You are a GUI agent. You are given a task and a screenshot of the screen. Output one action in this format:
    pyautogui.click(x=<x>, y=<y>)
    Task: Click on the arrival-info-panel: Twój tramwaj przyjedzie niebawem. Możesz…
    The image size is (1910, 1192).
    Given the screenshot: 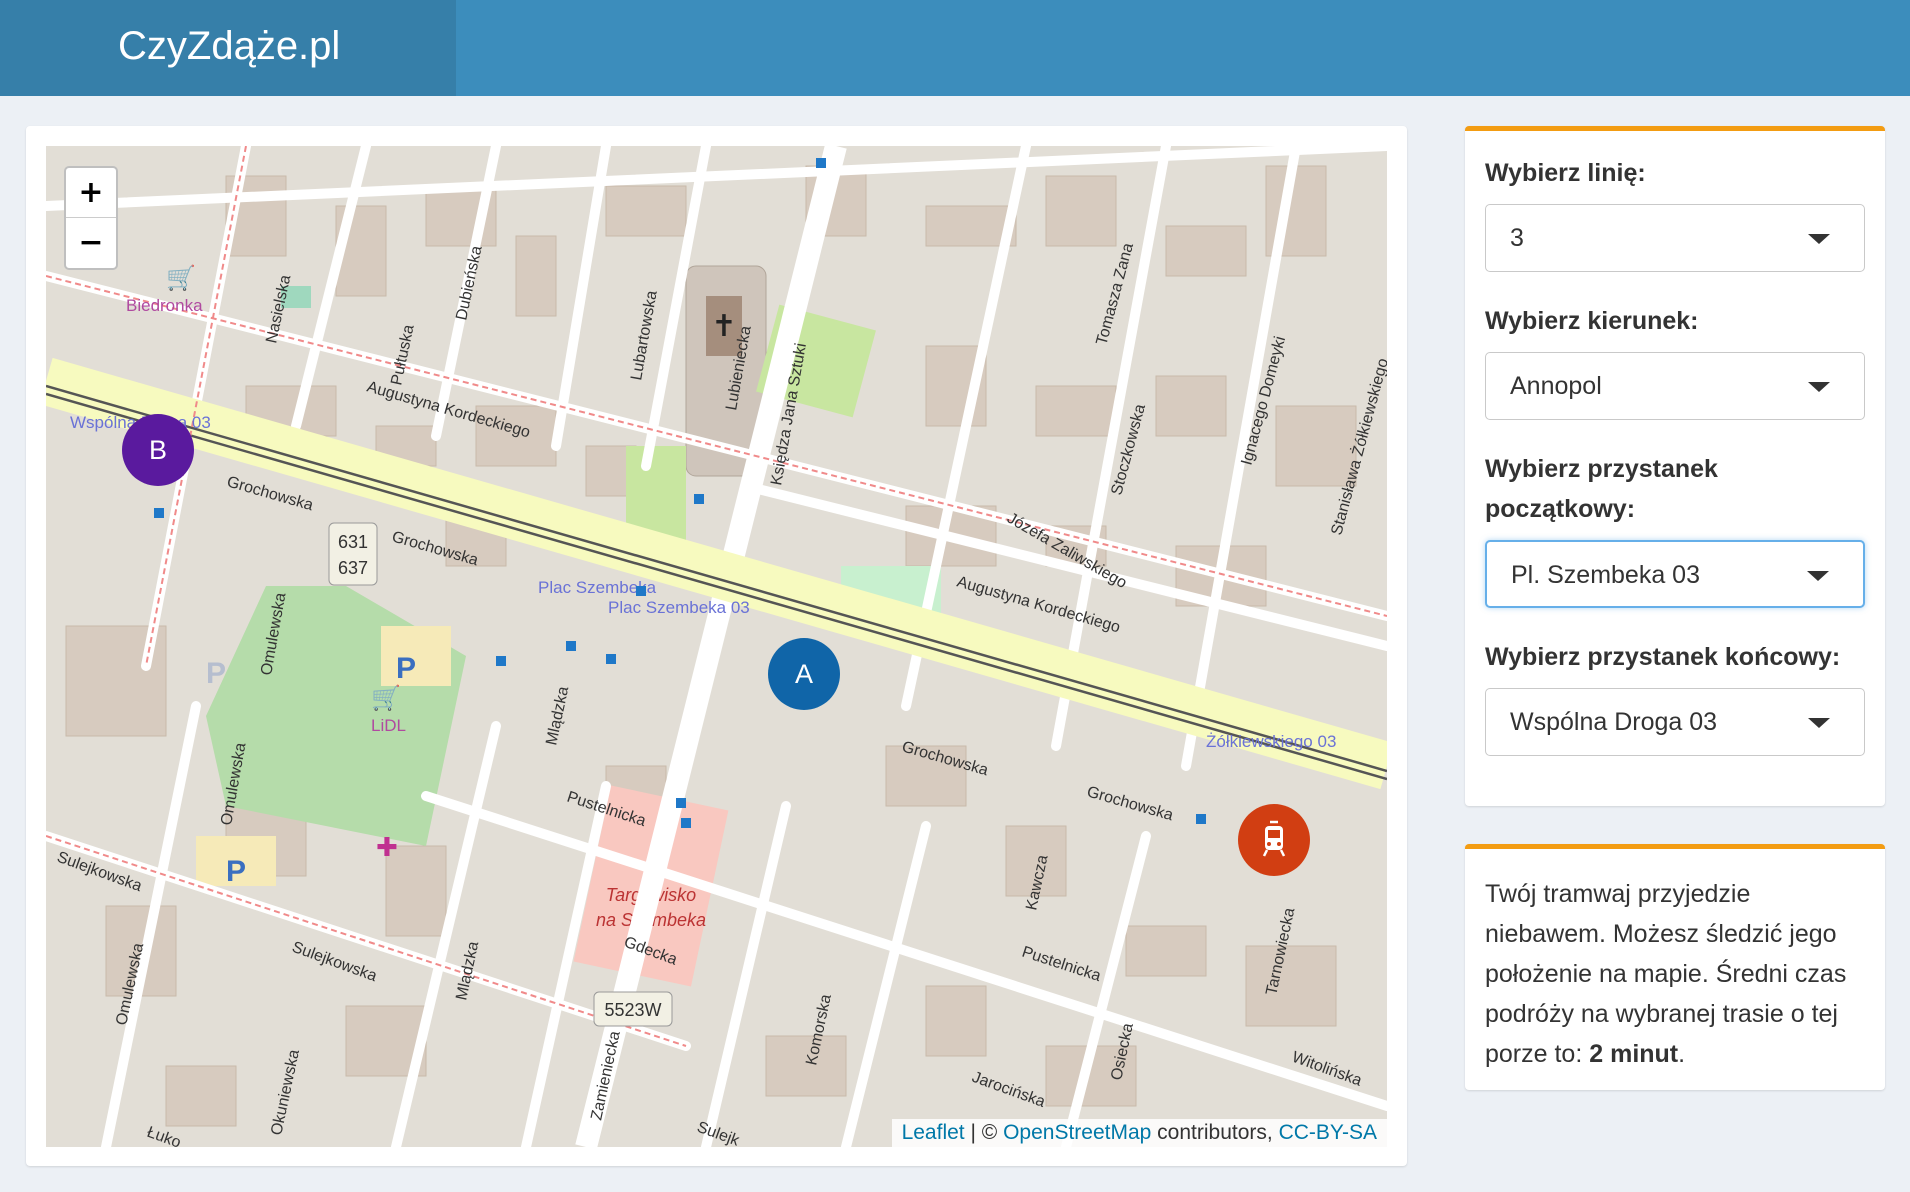 What is the action you would take?
    pyautogui.click(x=1675, y=967)
    